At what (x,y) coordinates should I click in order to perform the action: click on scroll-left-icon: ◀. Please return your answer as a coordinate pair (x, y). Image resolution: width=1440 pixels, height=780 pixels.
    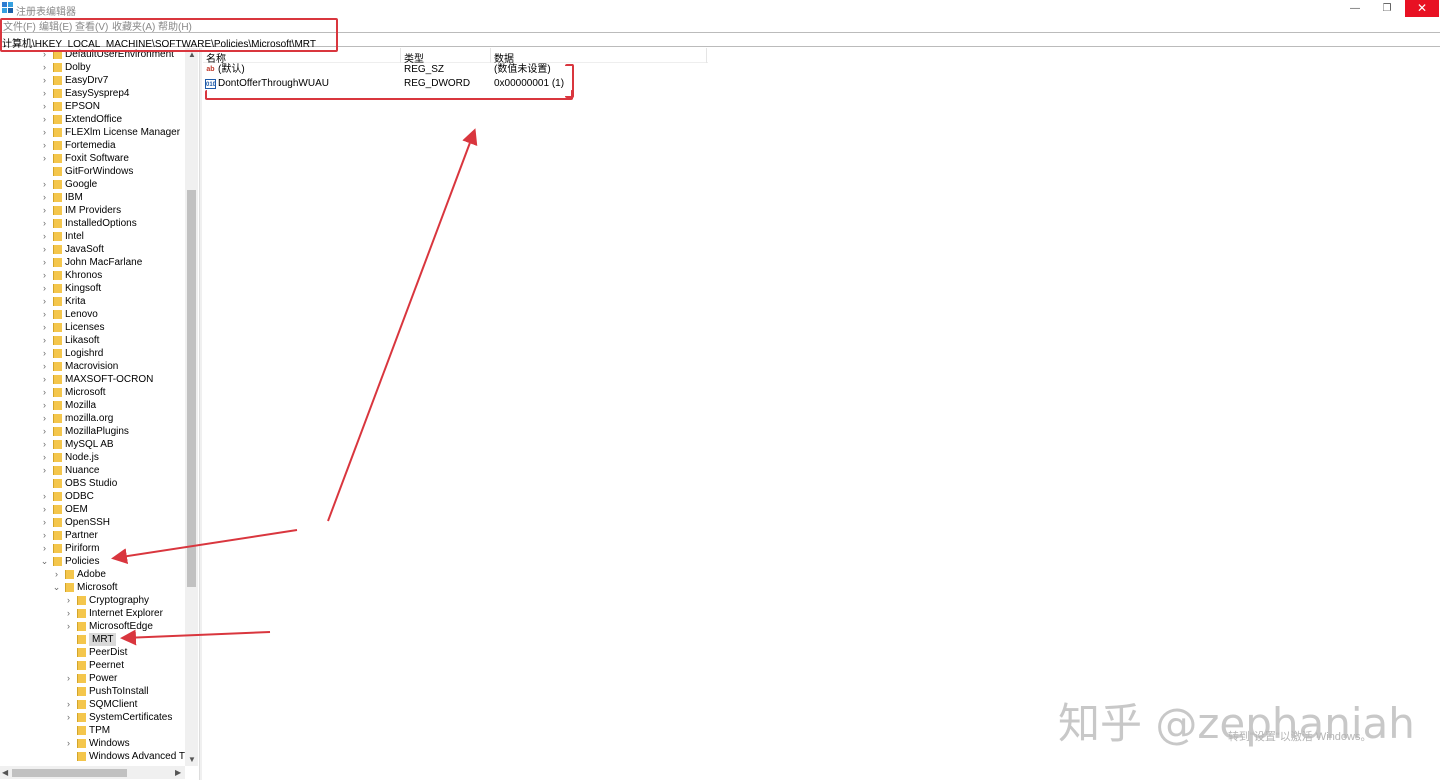
    Looking at the image, I should click on (5, 772).